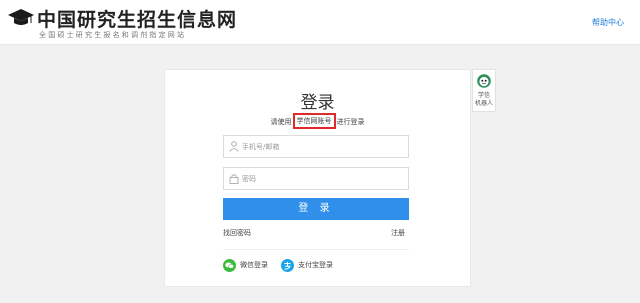 This screenshot has height=303, width=640. I want to click on divider, so click(316, 249).